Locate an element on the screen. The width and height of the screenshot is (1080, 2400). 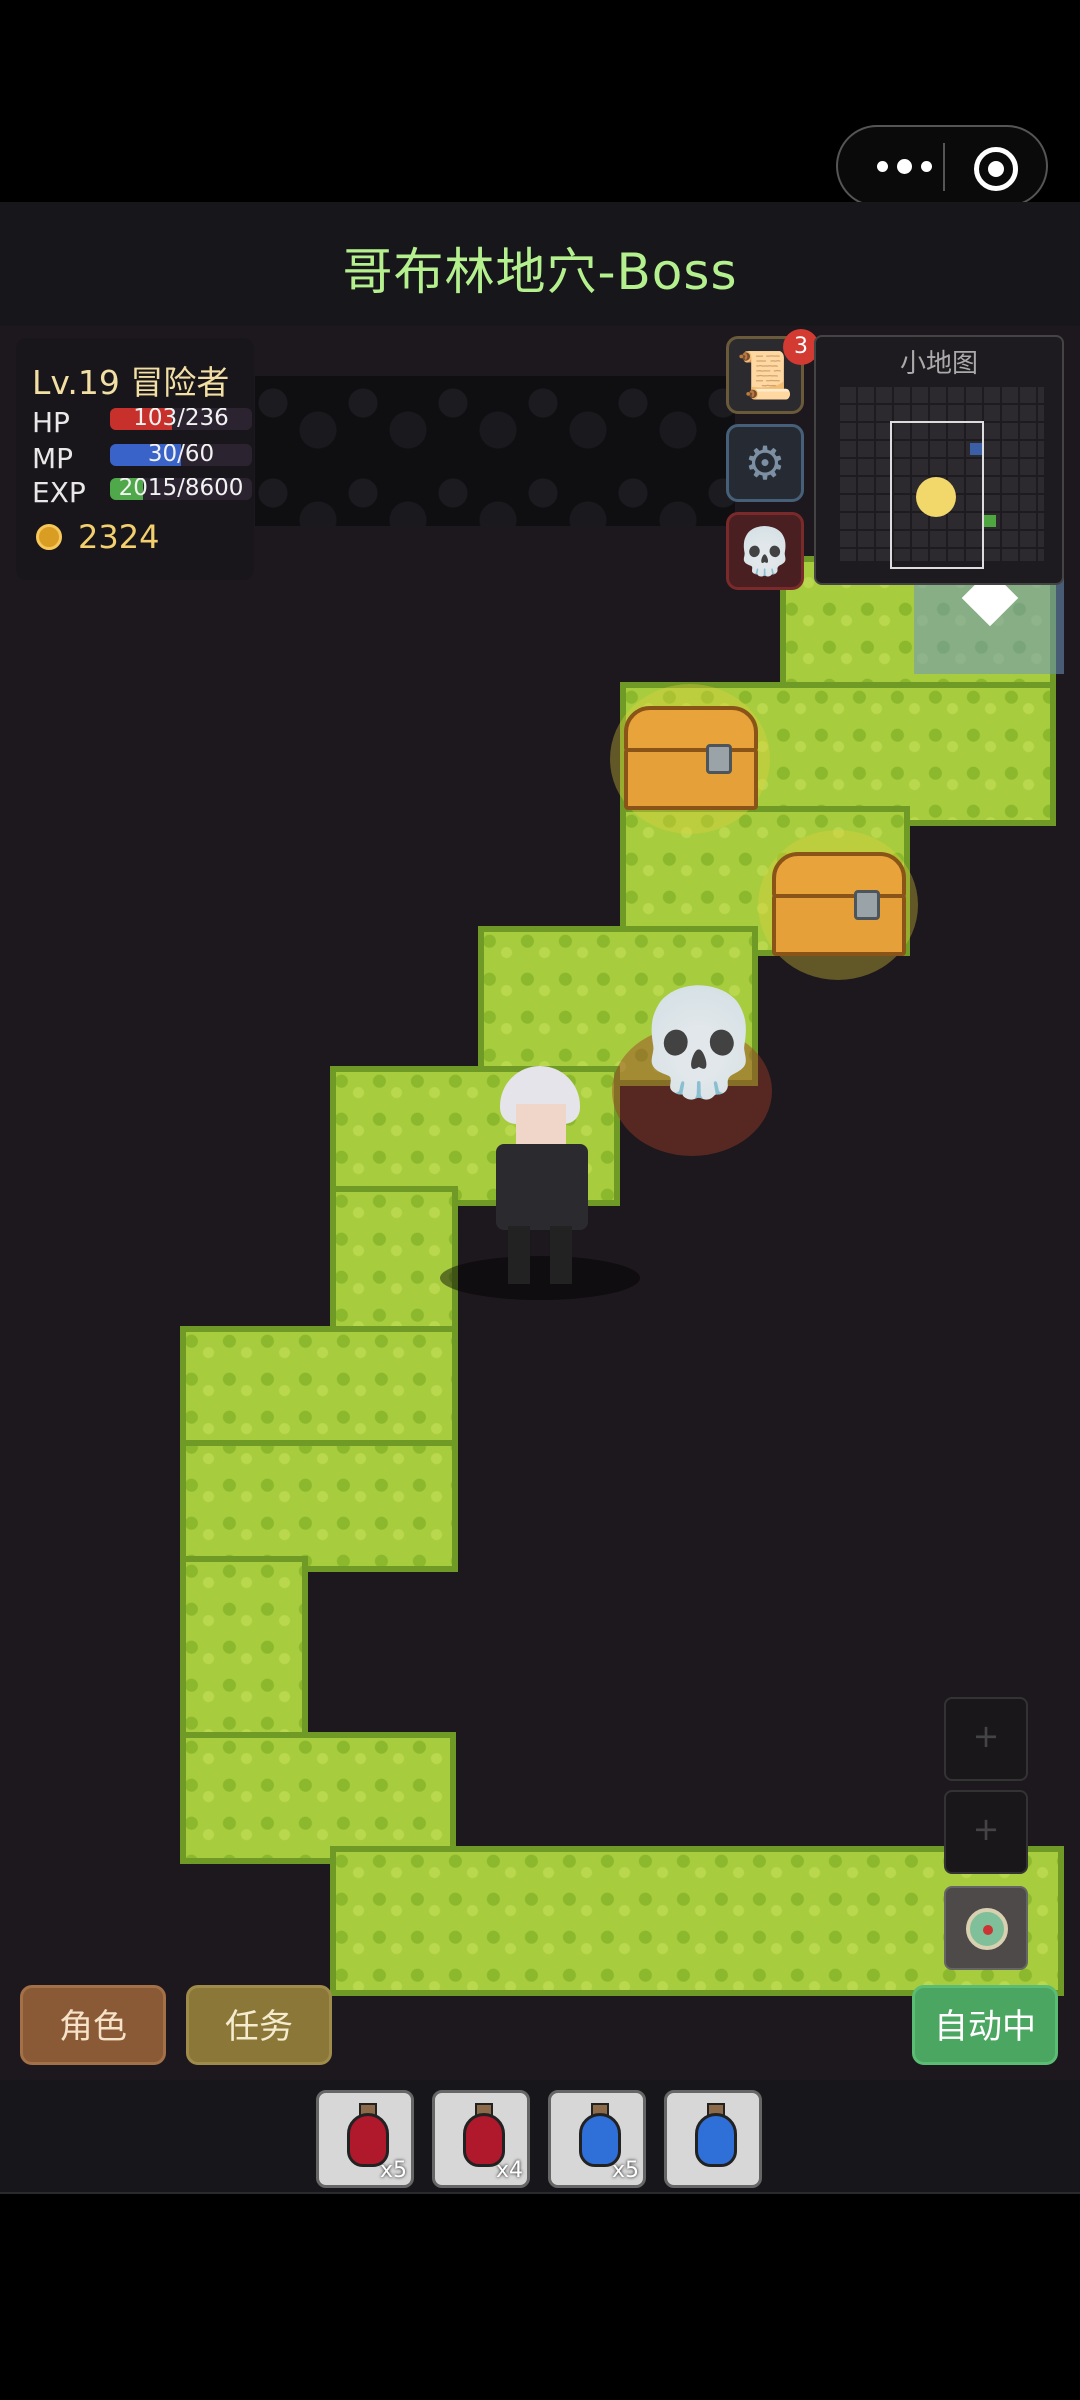
mp-row: MP 30/60 is located at coordinates (142, 458).